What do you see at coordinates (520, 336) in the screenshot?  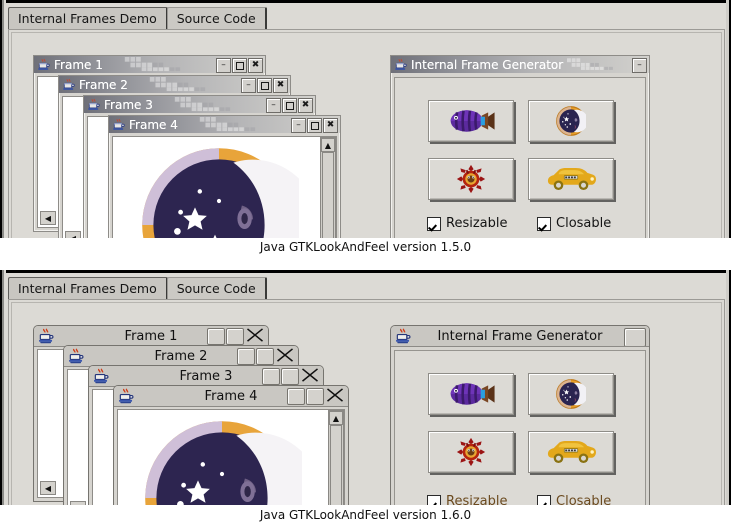 I see `generator-titlebar: Internal Frame Generator` at bounding box center [520, 336].